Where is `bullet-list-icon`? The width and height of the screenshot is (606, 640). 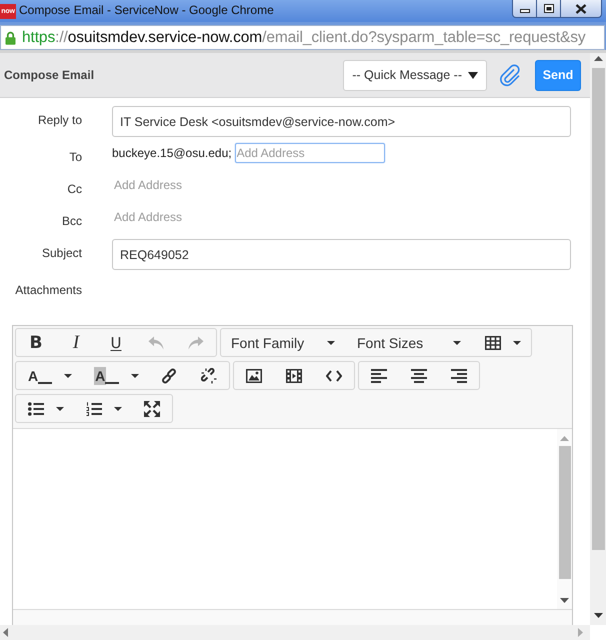 bullet-list-icon is located at coordinates (36, 409).